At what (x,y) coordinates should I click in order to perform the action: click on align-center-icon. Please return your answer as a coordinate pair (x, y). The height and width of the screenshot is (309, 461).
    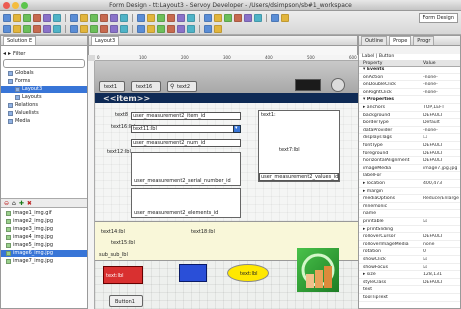
    Looking at the image, I should click on (74, 18).